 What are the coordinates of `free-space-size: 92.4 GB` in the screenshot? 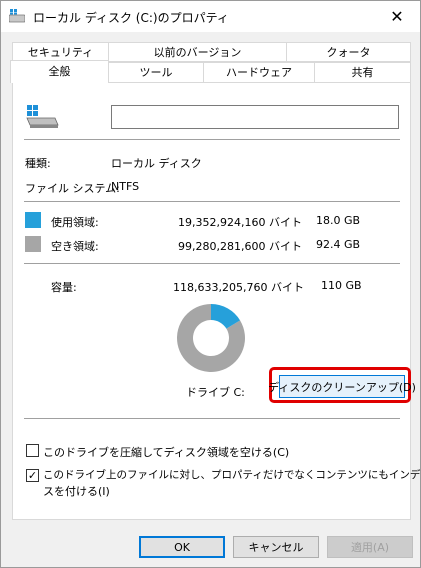 It's located at (338, 244).